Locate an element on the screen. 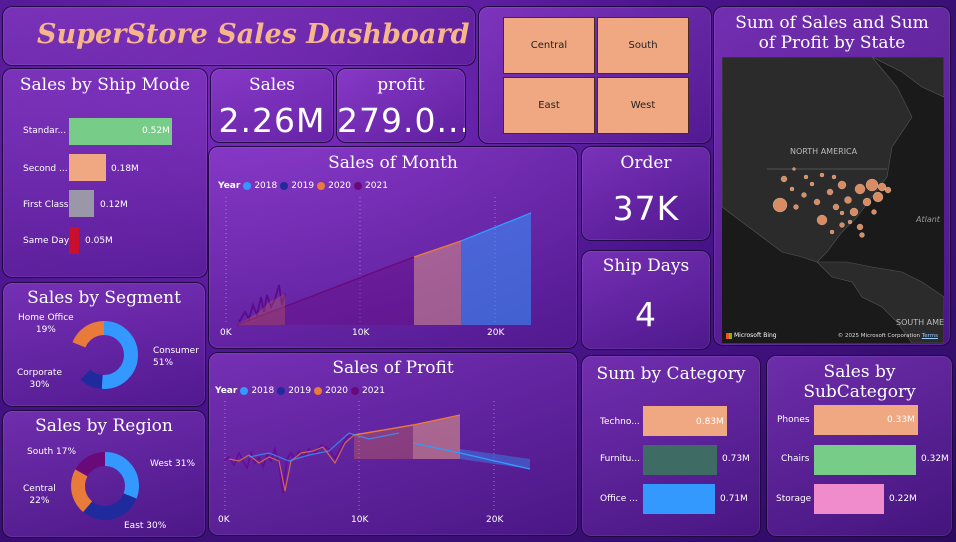  ship-mode-value: 0.18M is located at coordinates (125, 169).